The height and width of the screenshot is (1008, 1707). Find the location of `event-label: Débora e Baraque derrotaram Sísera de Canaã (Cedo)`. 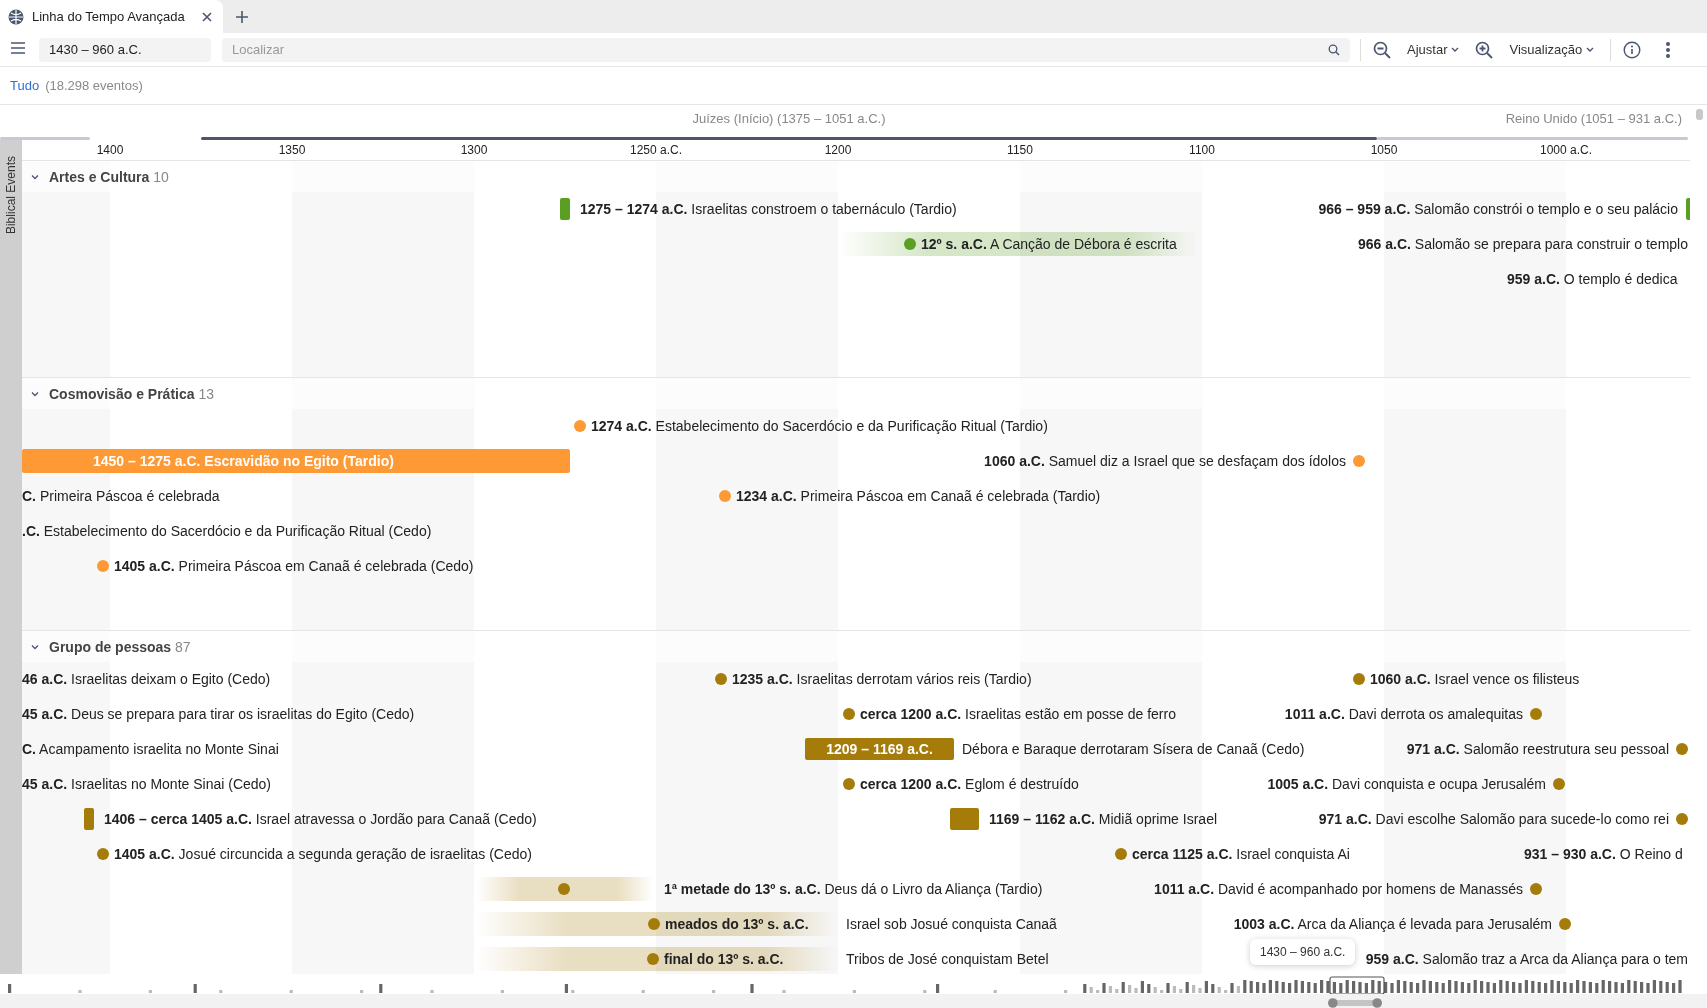

event-label: Débora e Baraque derrotaram Sísera de Canaã (Cedo) is located at coordinates (1133, 749).